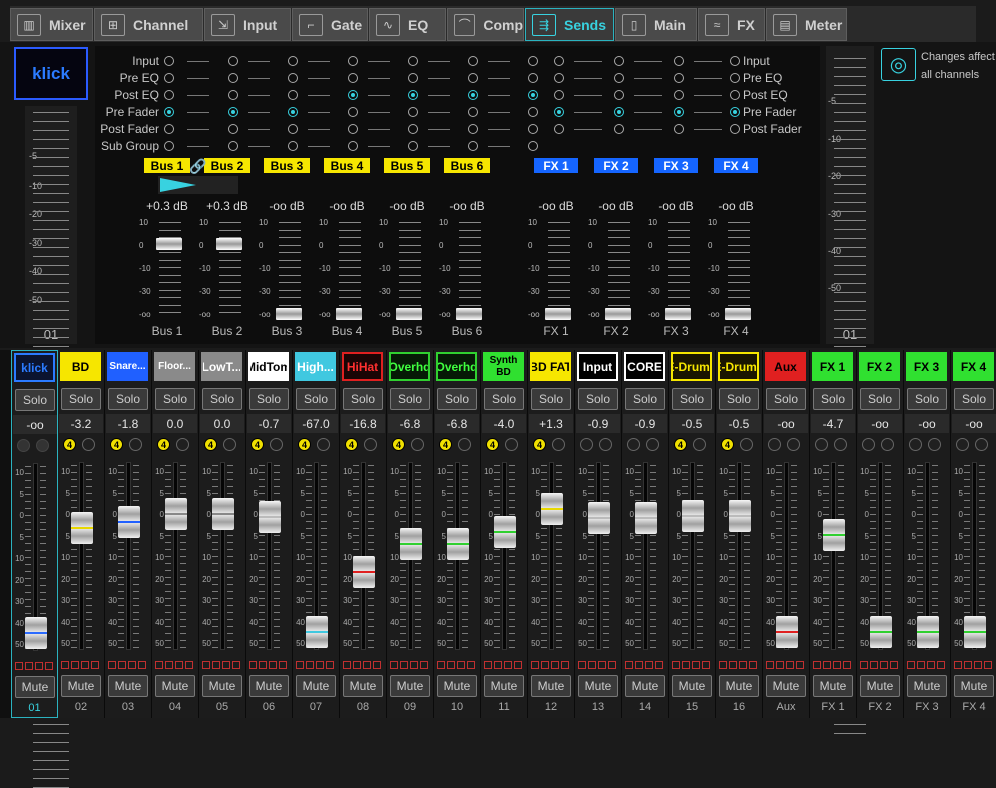 This screenshot has width=996, height=788. I want to click on tab-comp: ⌒ Comp, so click(485, 24).